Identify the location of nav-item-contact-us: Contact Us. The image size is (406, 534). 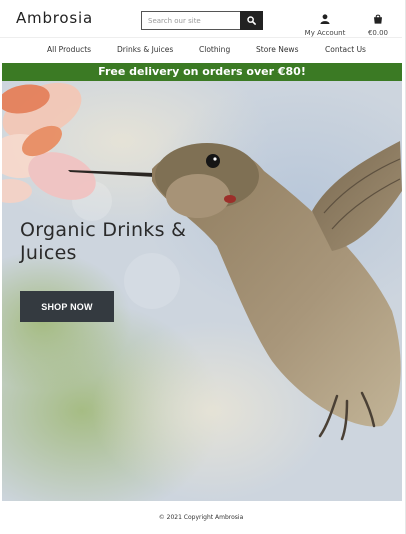
(345, 49).